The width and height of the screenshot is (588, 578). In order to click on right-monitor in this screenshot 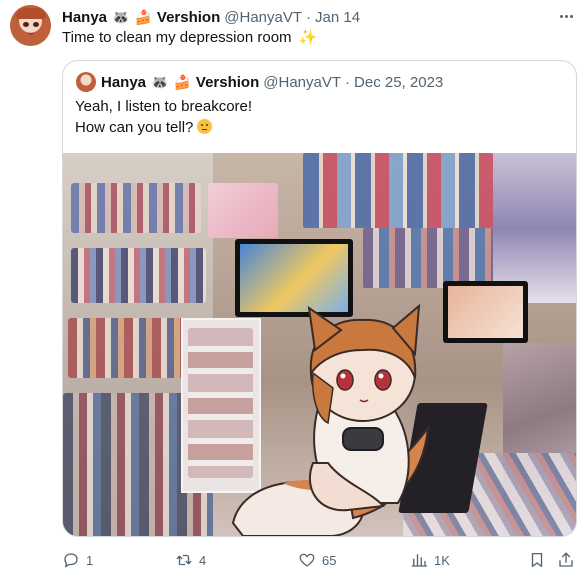, I will do `click(485, 312)`.